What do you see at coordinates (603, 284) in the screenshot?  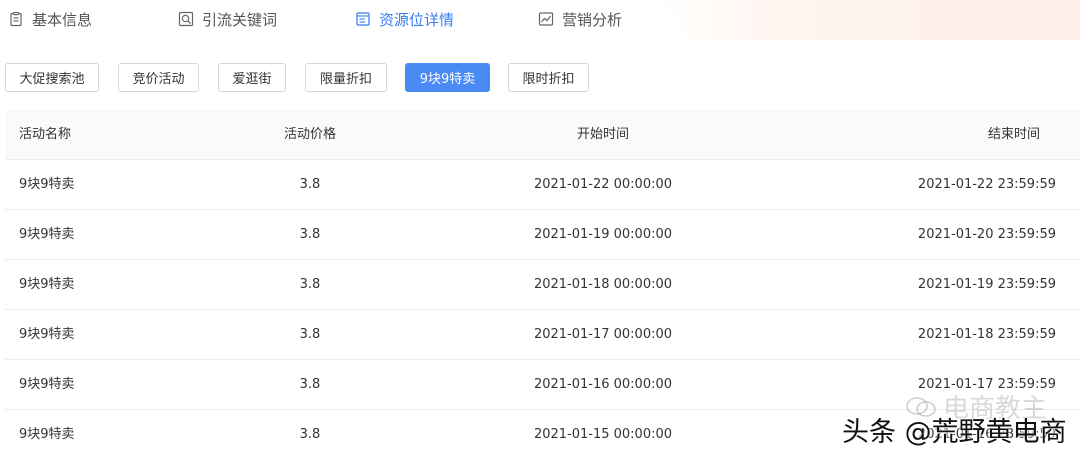 I see `cell-start-time: 2021-01-18 00:00:00` at bounding box center [603, 284].